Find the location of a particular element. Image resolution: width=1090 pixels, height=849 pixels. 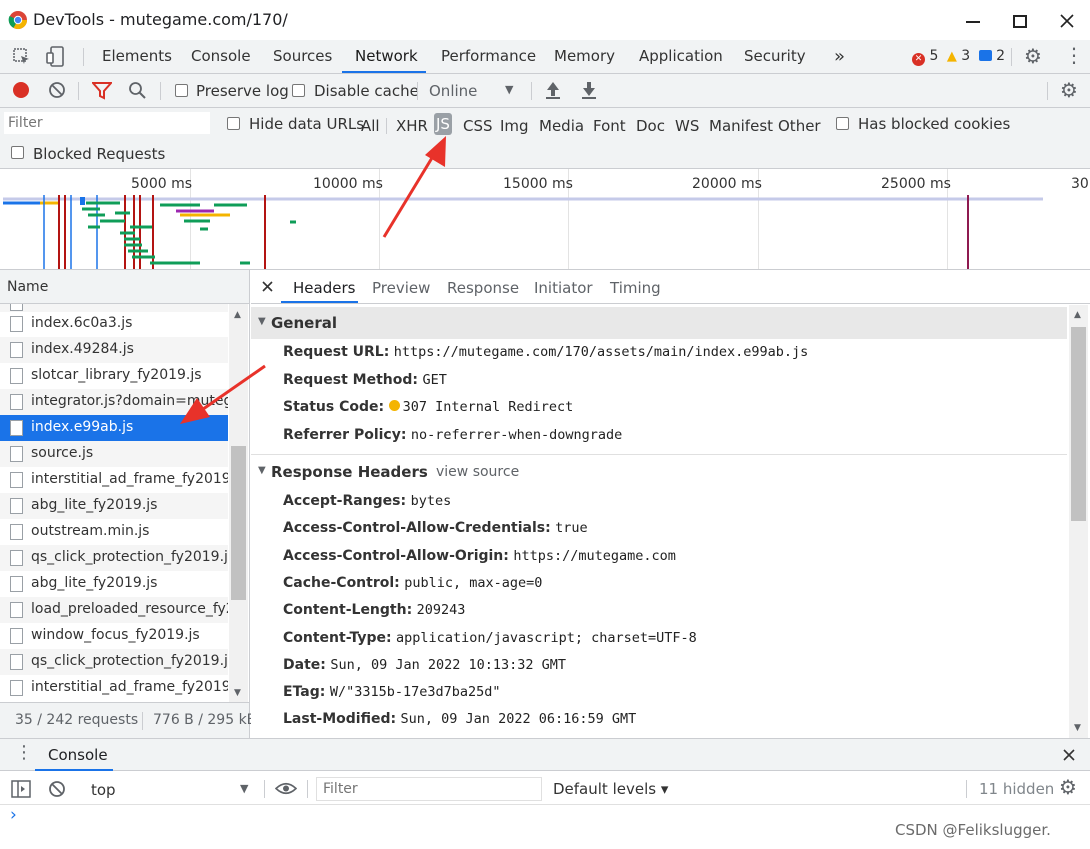

filter-type-ws: WS is located at coordinates (687, 126).